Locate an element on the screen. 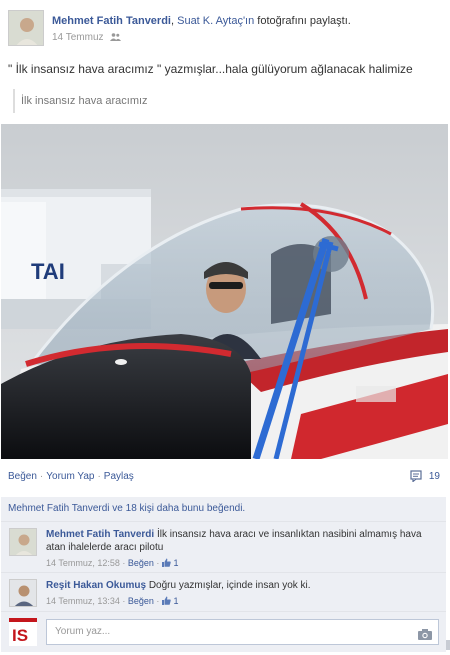 This screenshot has width=450, height=655. quote-block: İlk insansız hava aracımız is located at coordinates (80, 101).